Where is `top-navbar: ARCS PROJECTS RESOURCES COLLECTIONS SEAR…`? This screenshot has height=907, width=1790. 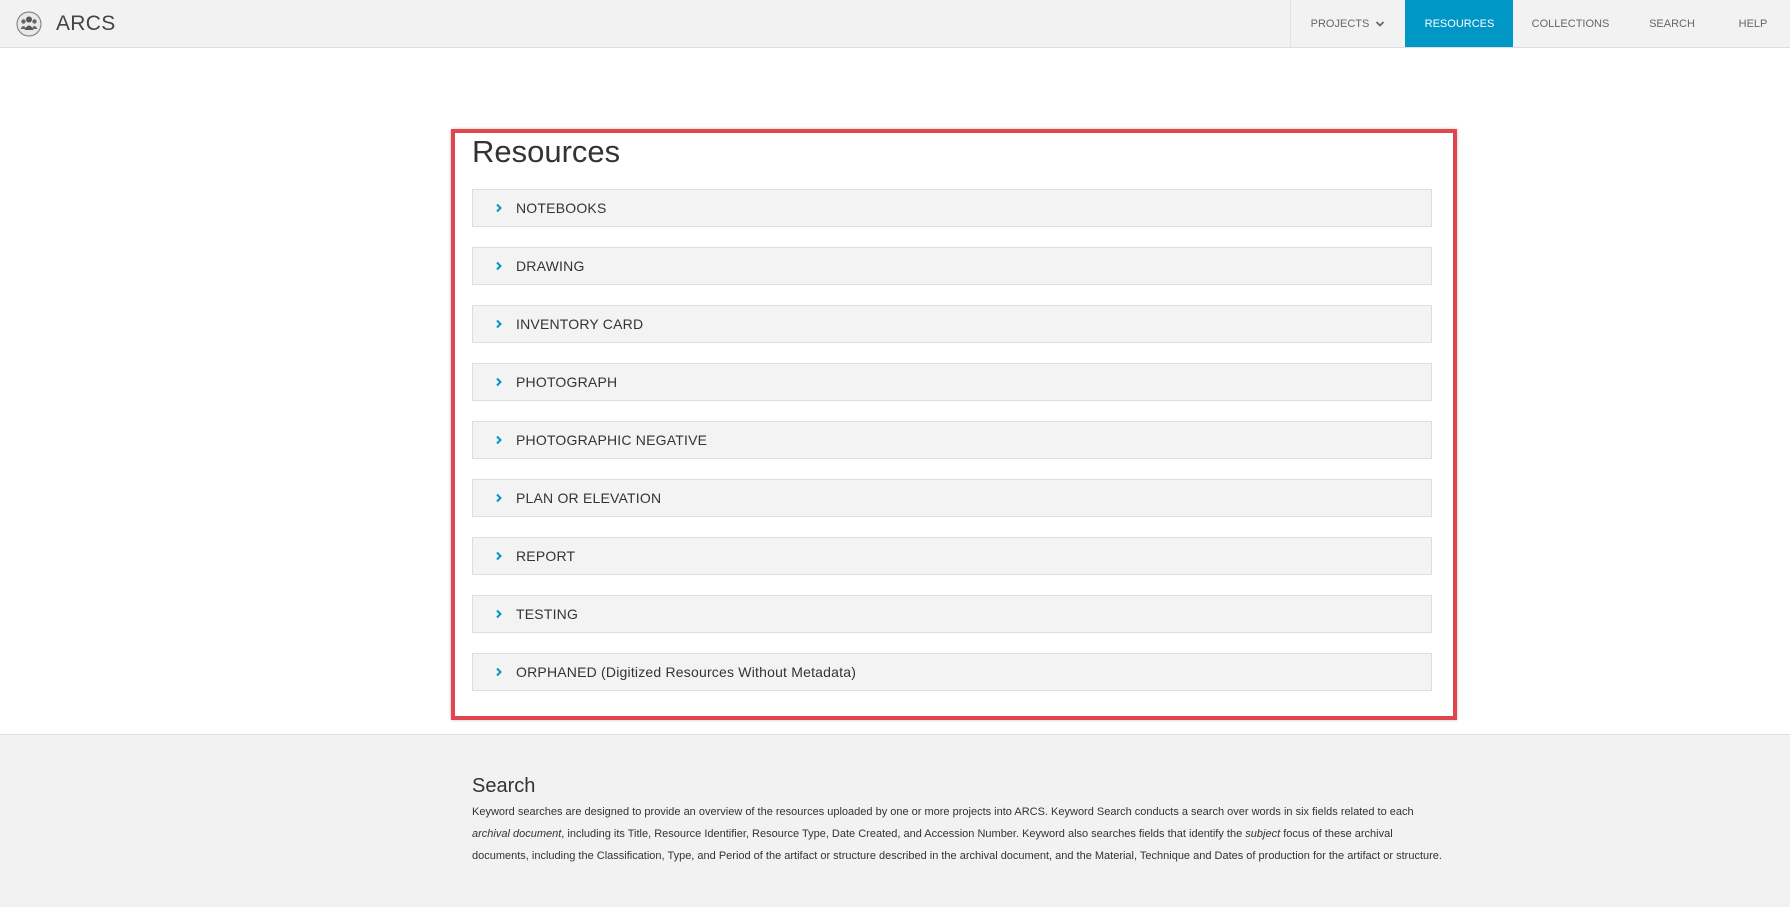
top-navbar: ARCS PROJECTS RESOURCES COLLECTIONS SEAR… is located at coordinates (895, 24).